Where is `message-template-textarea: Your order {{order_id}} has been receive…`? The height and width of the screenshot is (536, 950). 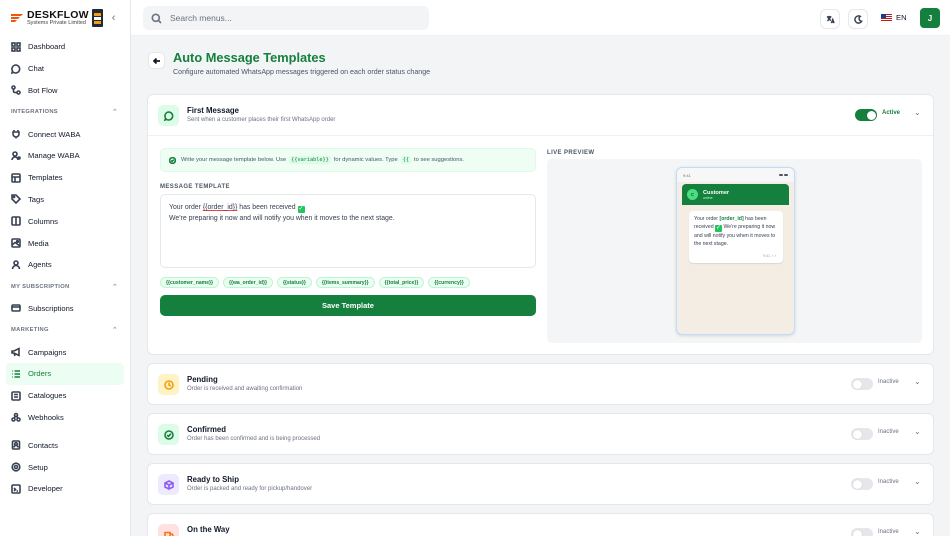 message-template-textarea: Your order {{order_id}} has been receive… is located at coordinates (348, 231).